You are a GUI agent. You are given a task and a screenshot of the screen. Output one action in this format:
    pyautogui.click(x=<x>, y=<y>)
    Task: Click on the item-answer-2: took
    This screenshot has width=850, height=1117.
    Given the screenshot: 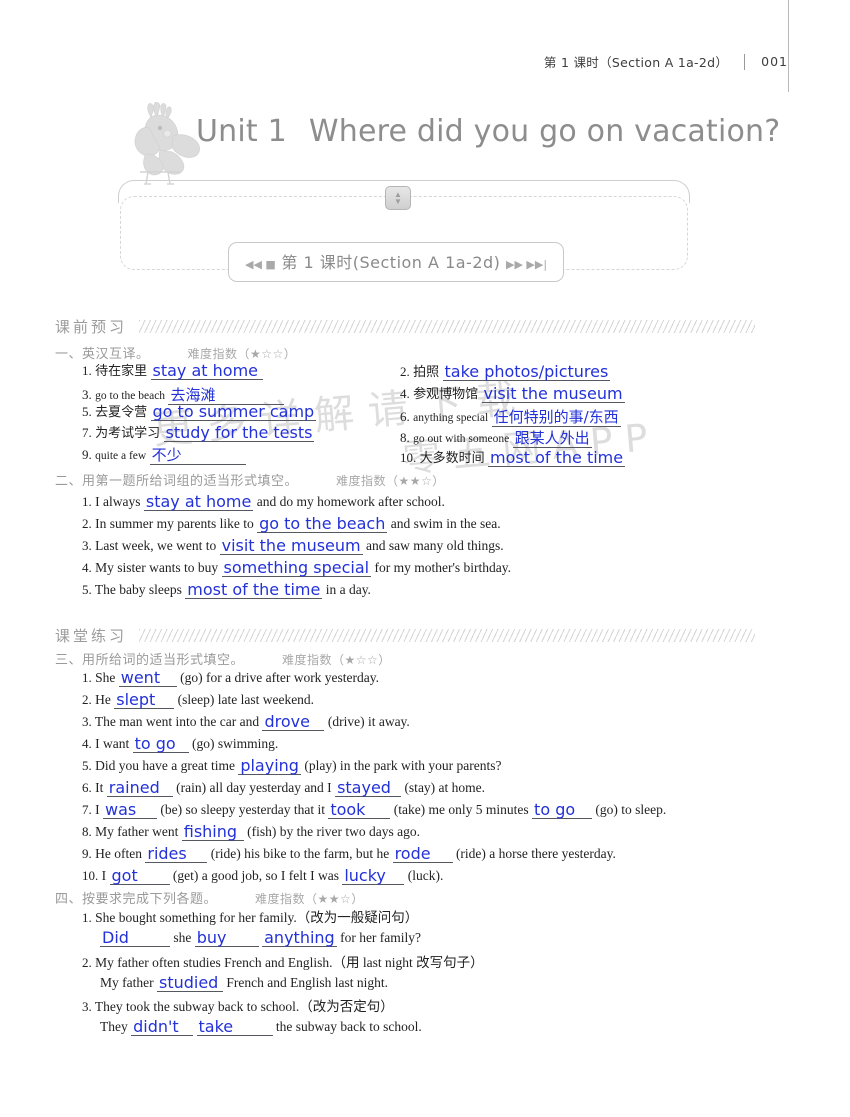 What is the action you would take?
    pyautogui.click(x=359, y=810)
    